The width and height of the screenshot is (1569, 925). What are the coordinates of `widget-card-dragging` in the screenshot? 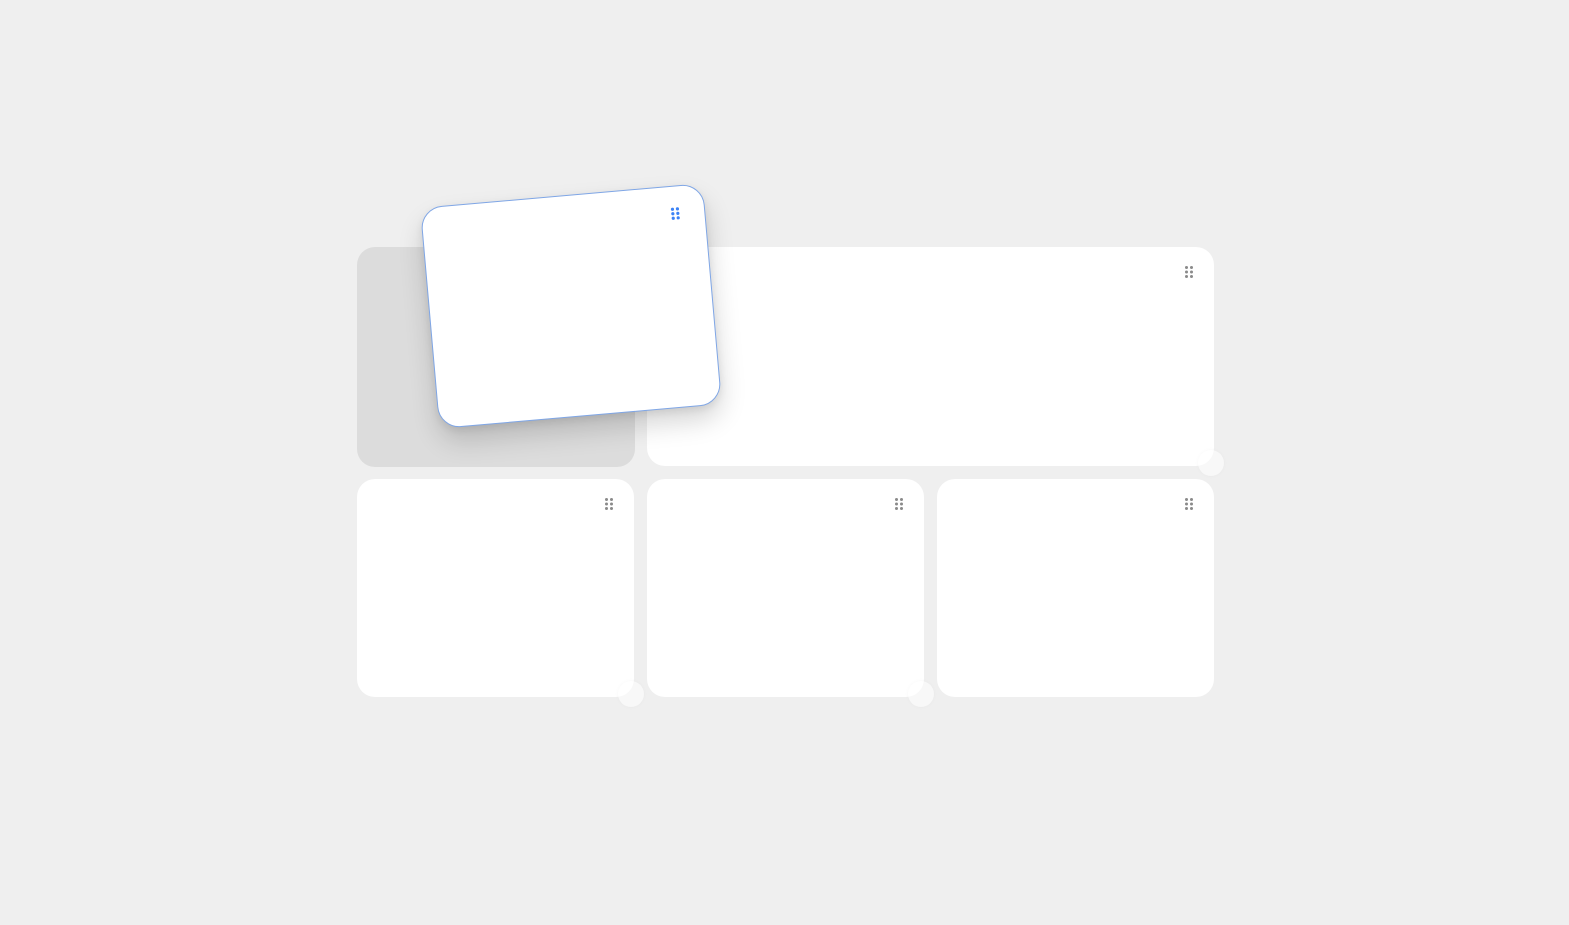 It's located at (571, 306).